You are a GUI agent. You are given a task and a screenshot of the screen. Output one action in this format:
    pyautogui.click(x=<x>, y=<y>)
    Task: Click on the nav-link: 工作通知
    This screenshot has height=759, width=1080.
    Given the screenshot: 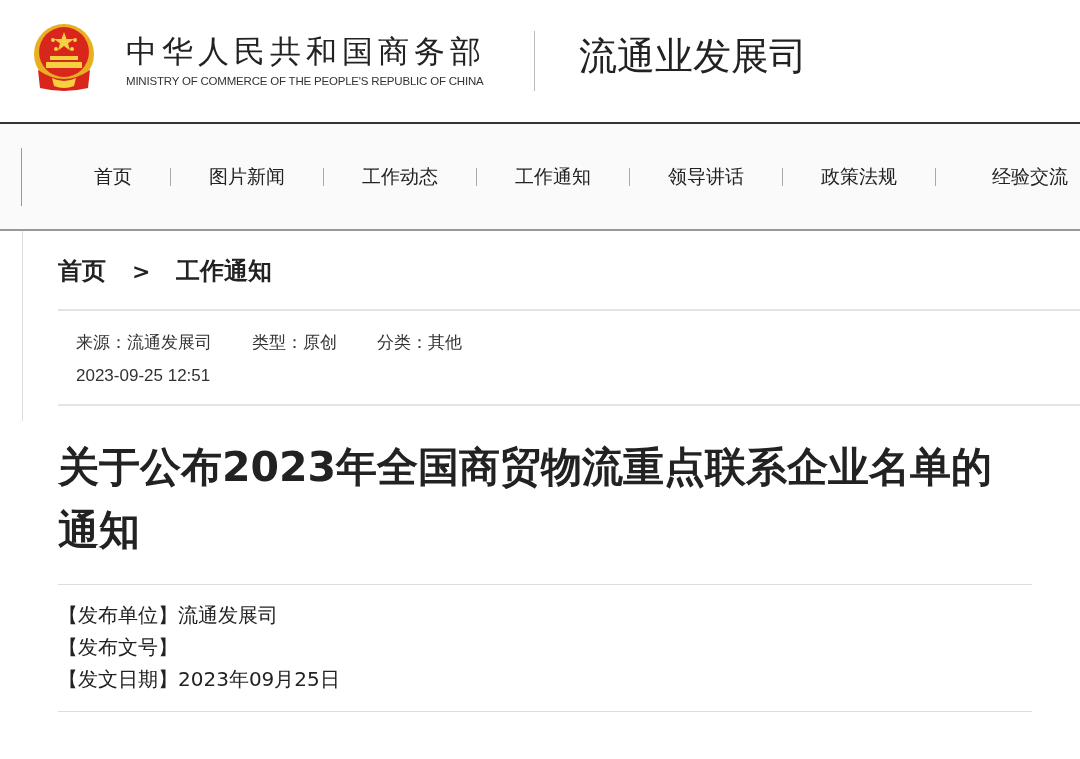 What is the action you would take?
    pyautogui.click(x=553, y=176)
    